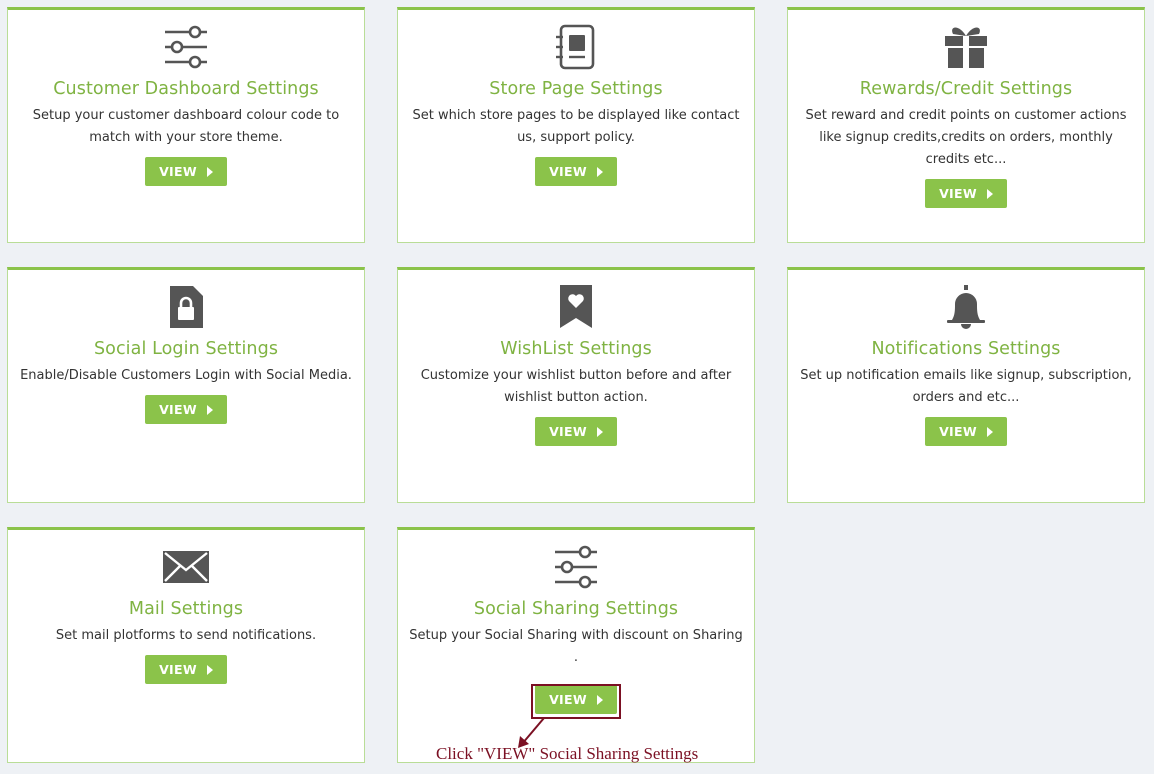  I want to click on card-title: Mail Settings, so click(186, 609).